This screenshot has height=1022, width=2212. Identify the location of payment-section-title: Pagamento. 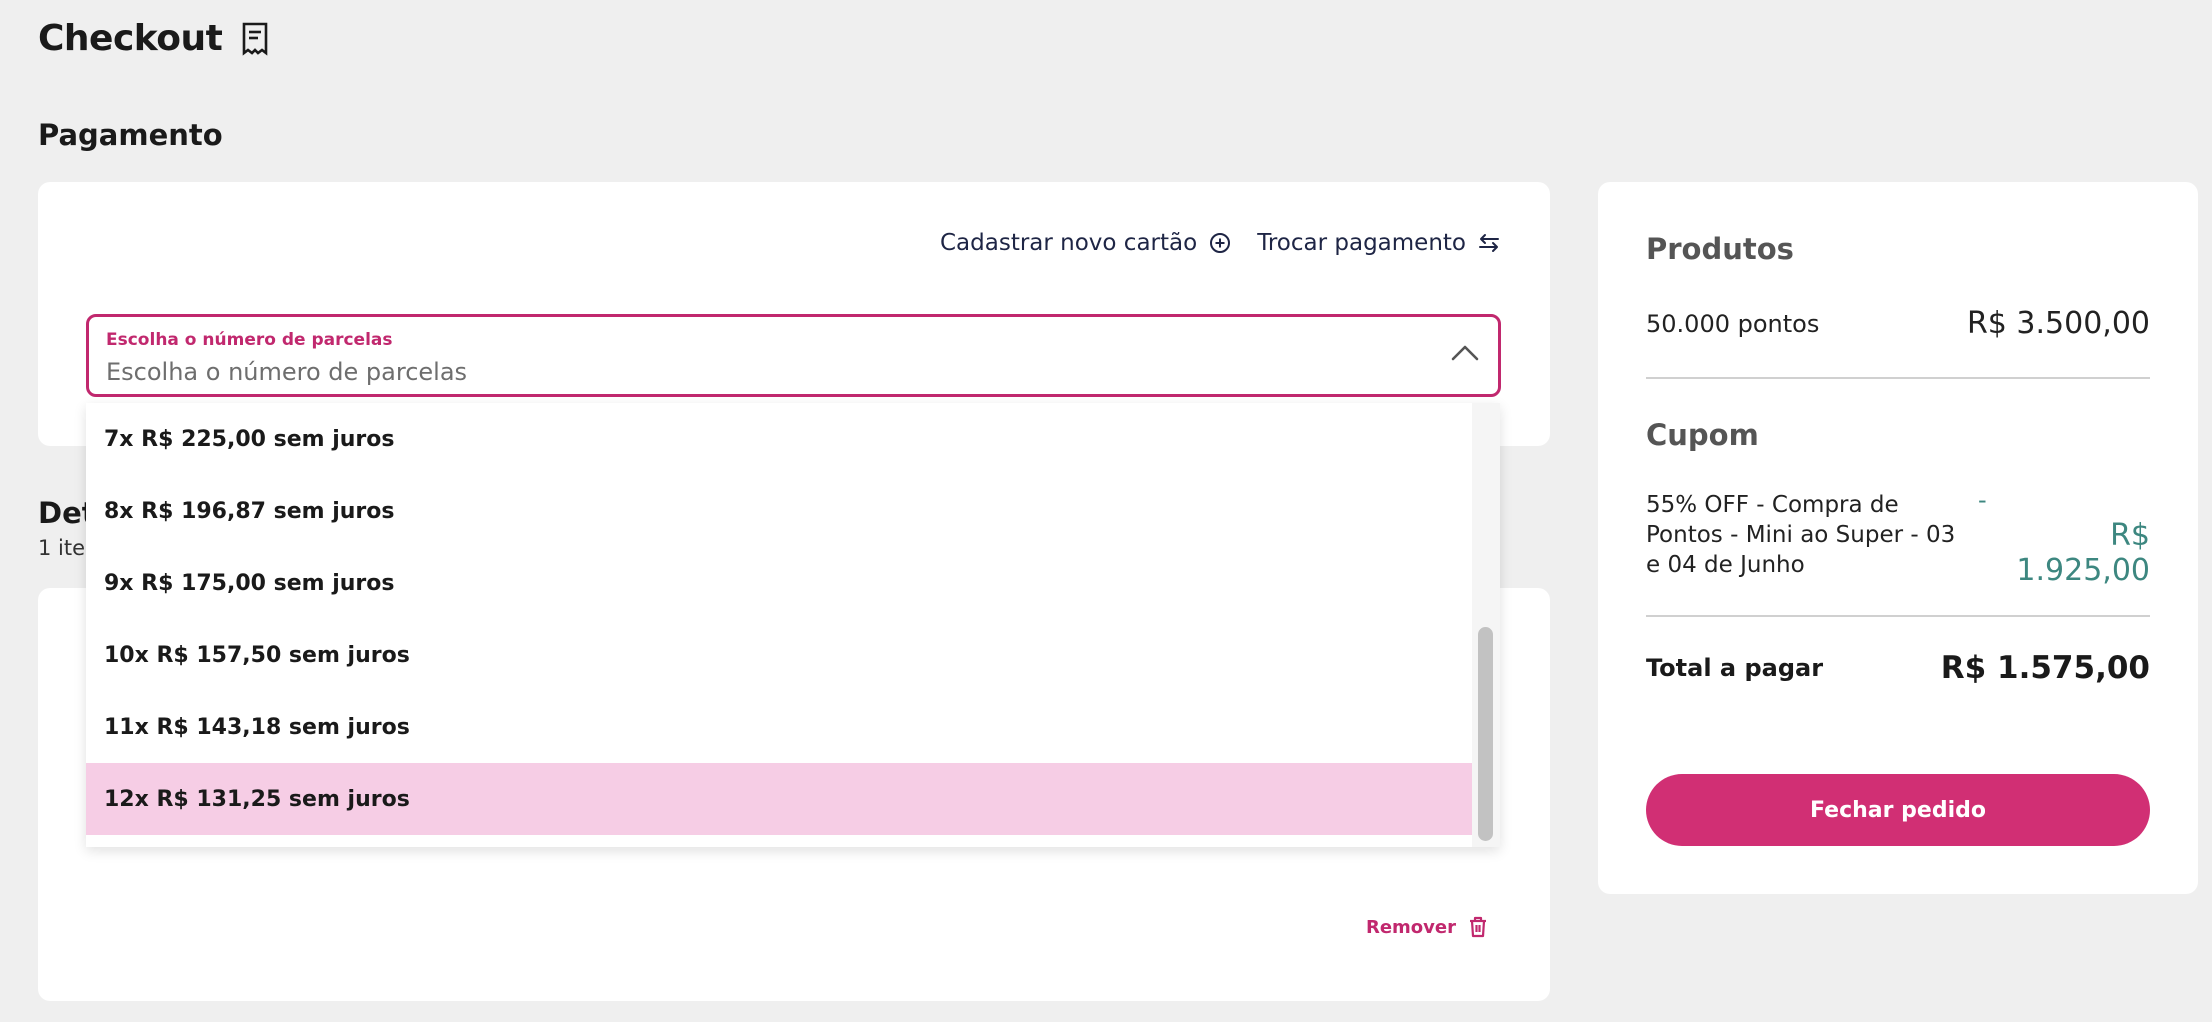
(130, 135).